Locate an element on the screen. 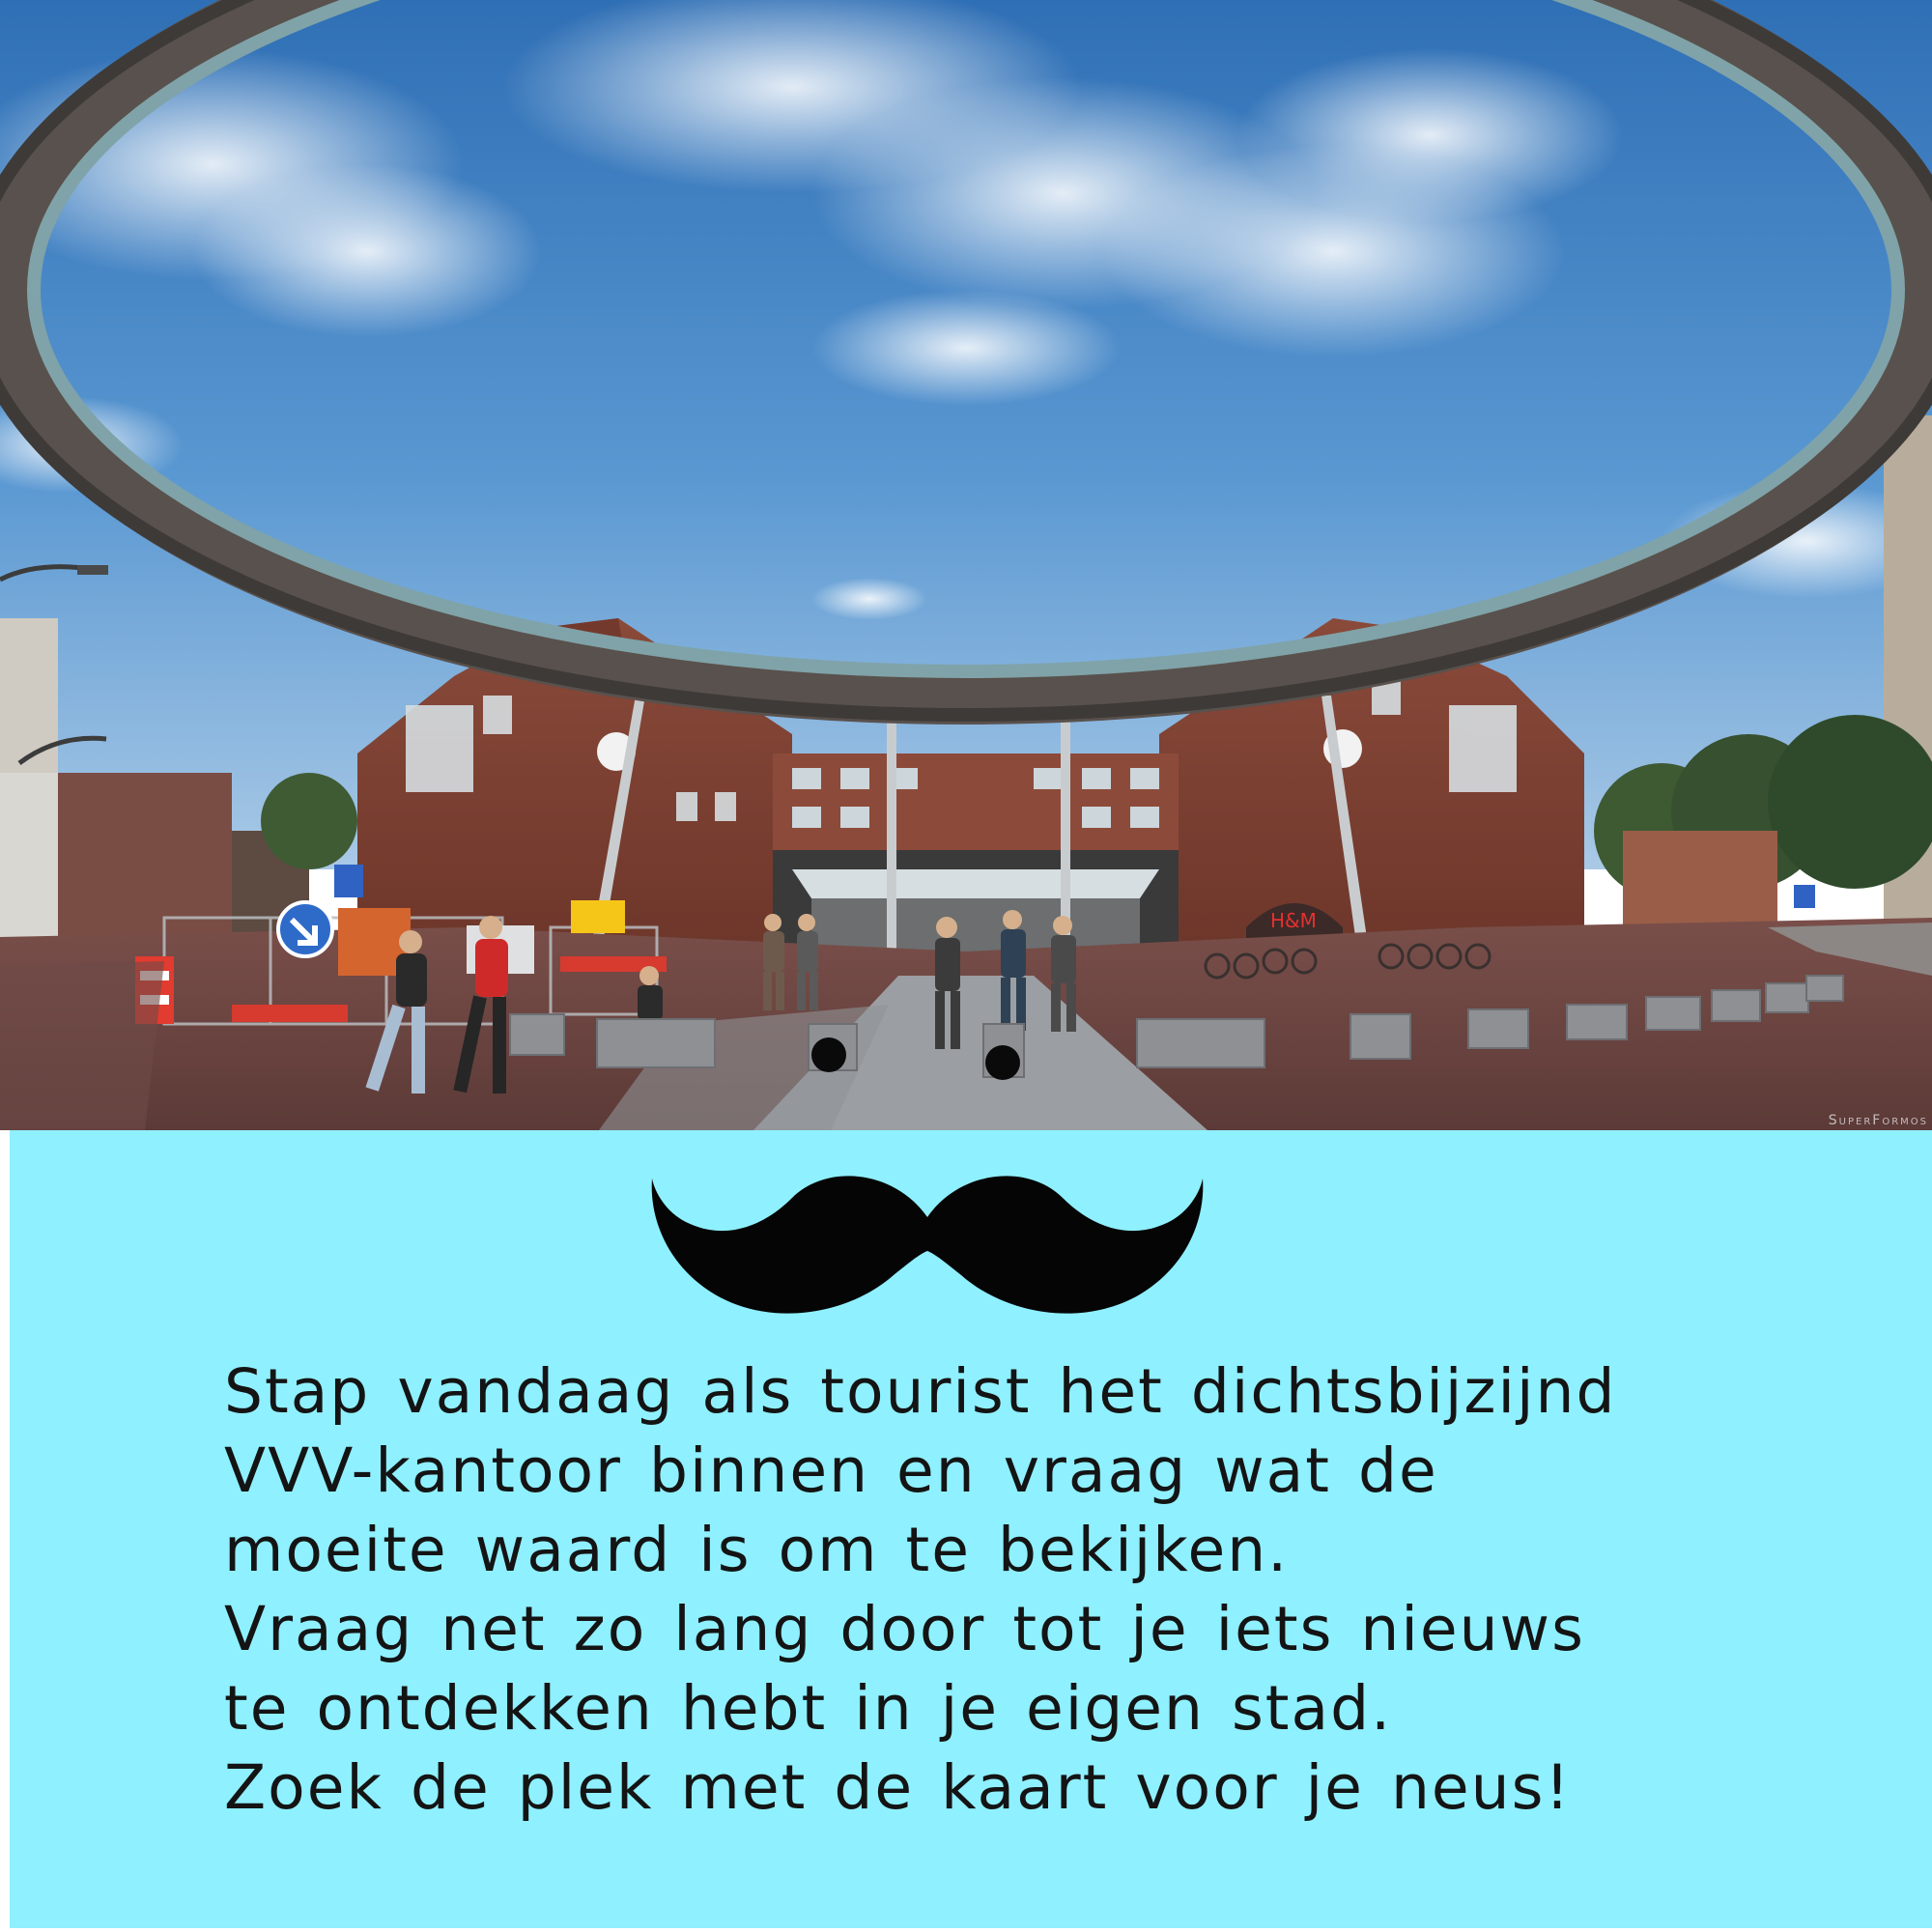 The height and width of the screenshot is (1932, 1932). challenge-line-3: moeite waard is om te bekijken. is located at coordinates (757, 1550).